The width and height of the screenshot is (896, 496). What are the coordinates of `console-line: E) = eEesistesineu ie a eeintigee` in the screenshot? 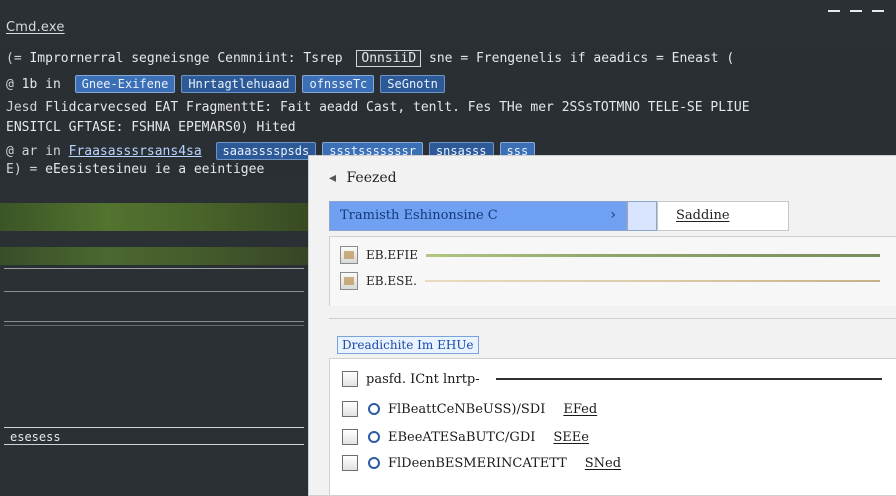 It's located at (135, 169).